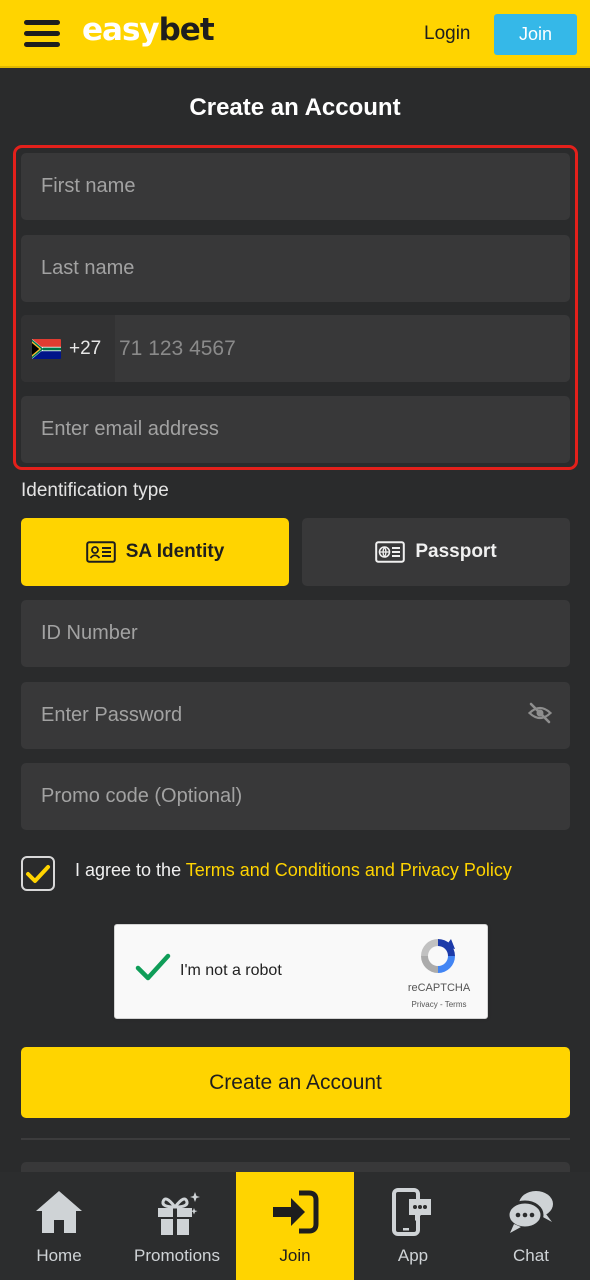 This screenshot has height=1280, width=590. I want to click on easybet-logo: easybet, so click(148, 30).